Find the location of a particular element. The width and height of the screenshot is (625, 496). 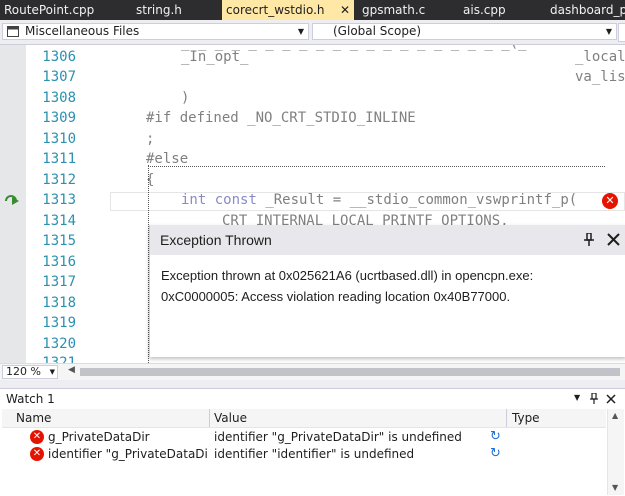

line-number: 1312 is located at coordinates (59, 180).